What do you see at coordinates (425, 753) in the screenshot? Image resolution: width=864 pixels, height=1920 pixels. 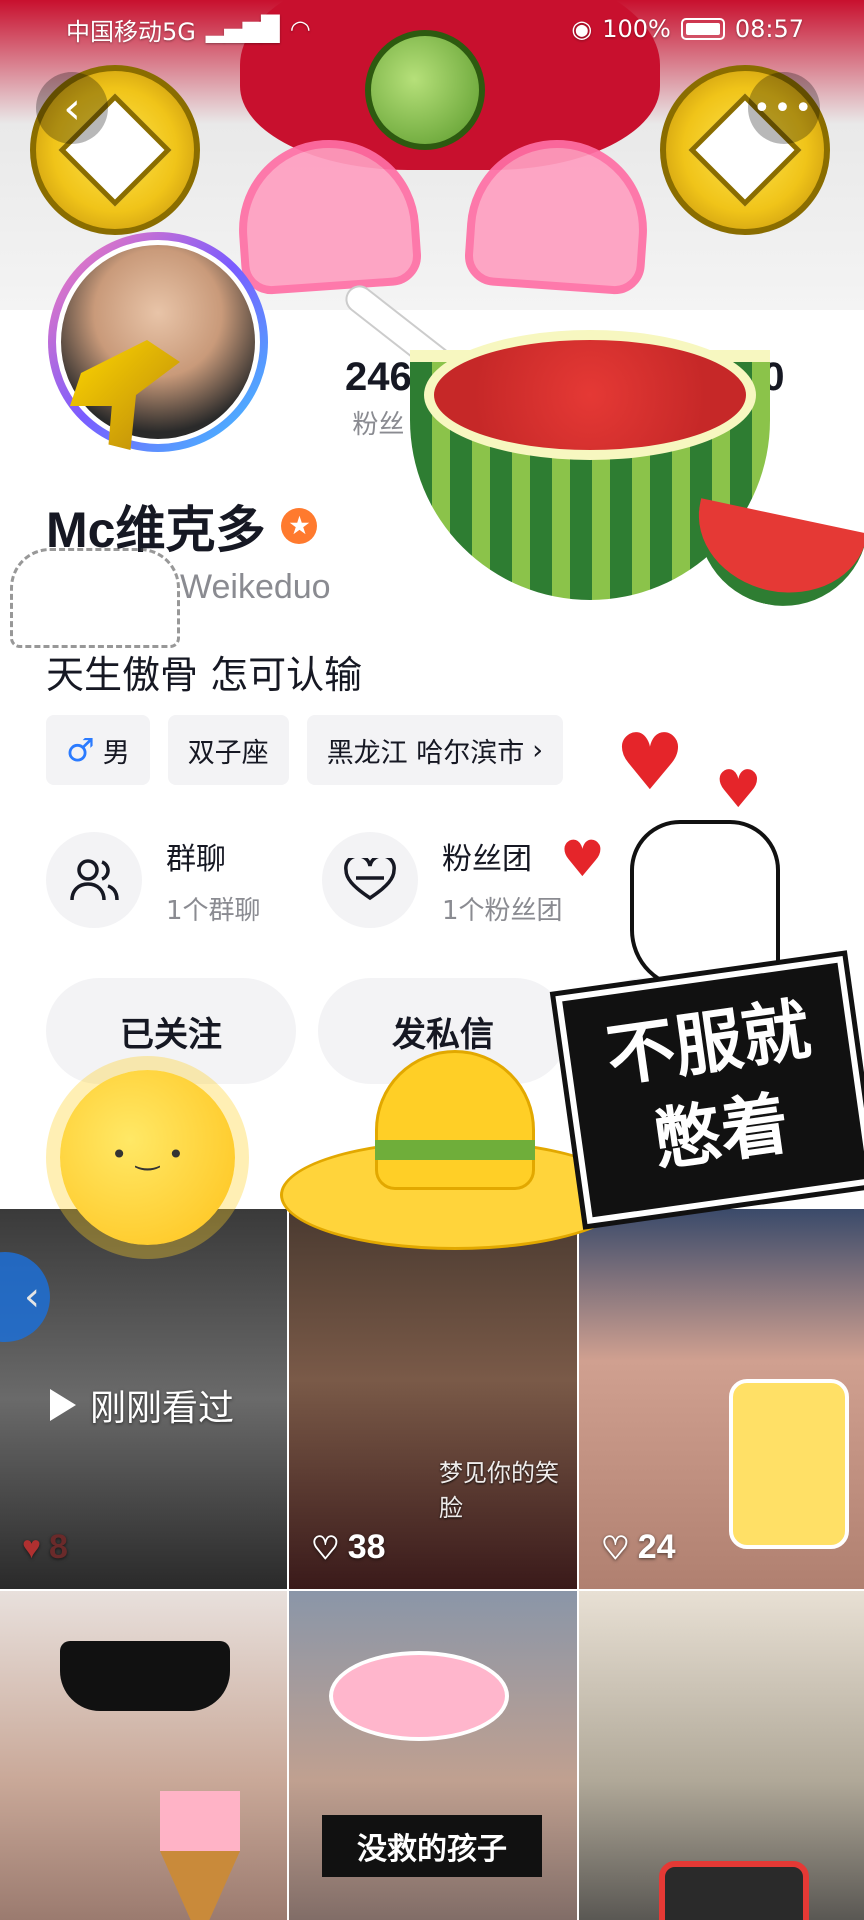 I see `tag-location-label: 黑龙江 哈尔滨市` at bounding box center [425, 753].